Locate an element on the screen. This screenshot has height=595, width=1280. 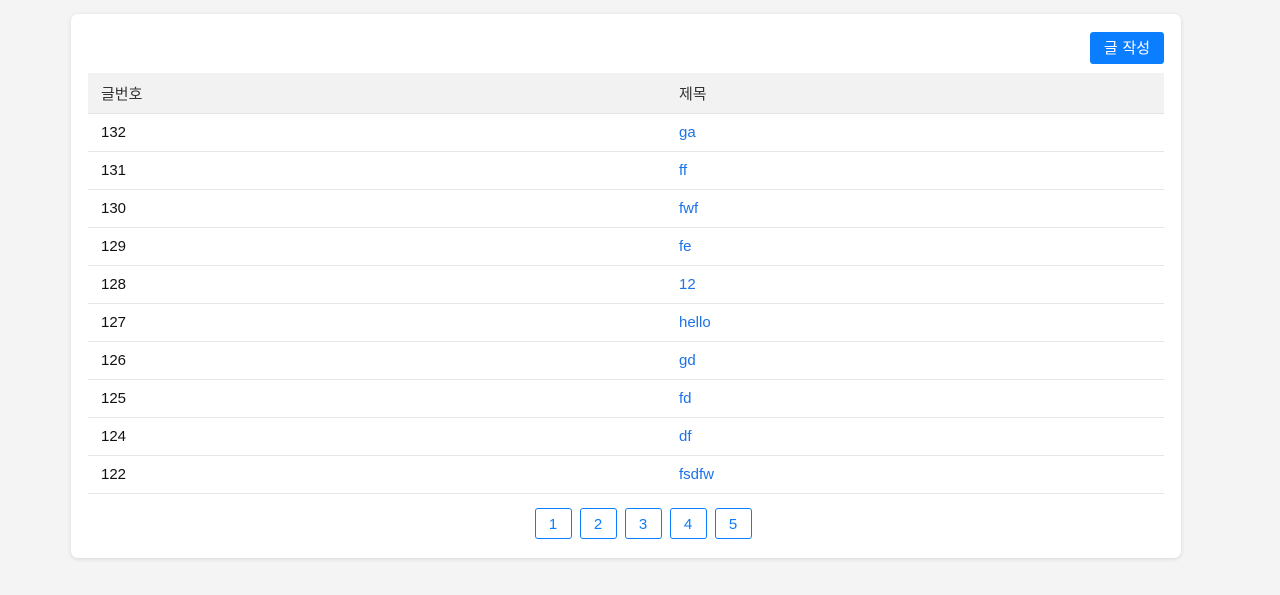
column-header-title: 제목 is located at coordinates (915, 93).